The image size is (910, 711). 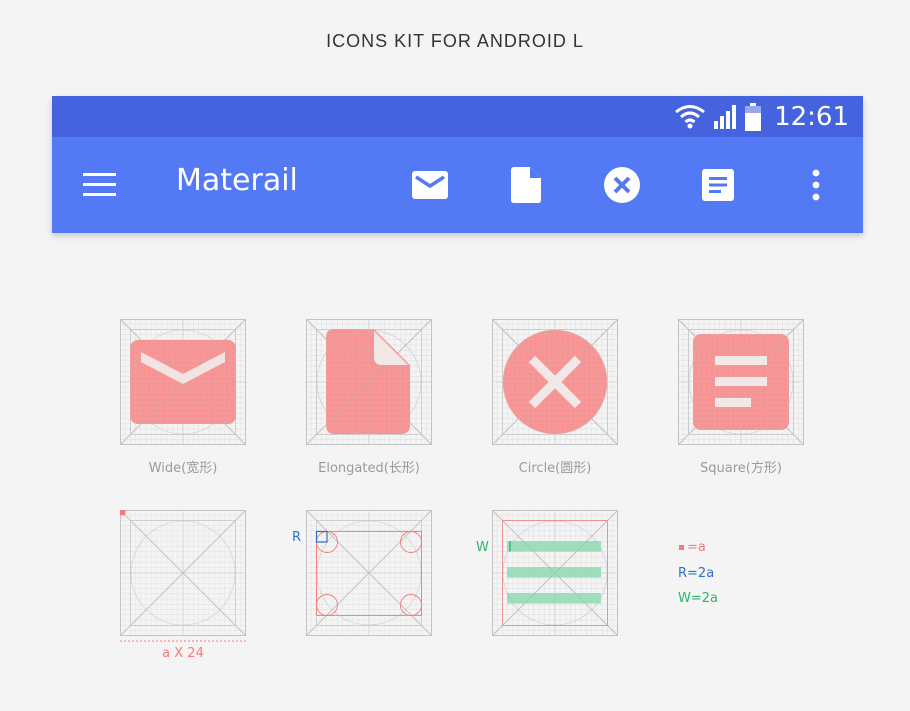 I want to click on app-title: Materail, so click(x=237, y=180).